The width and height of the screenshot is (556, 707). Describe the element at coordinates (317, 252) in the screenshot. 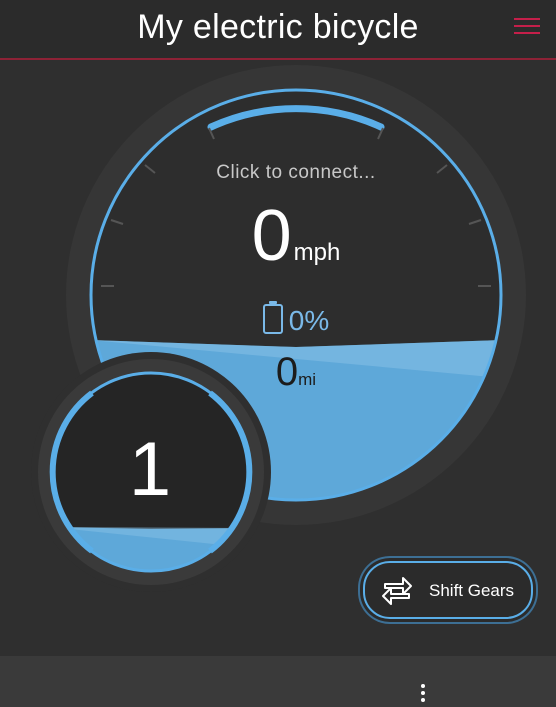

I see `speed-unit: mph` at that location.